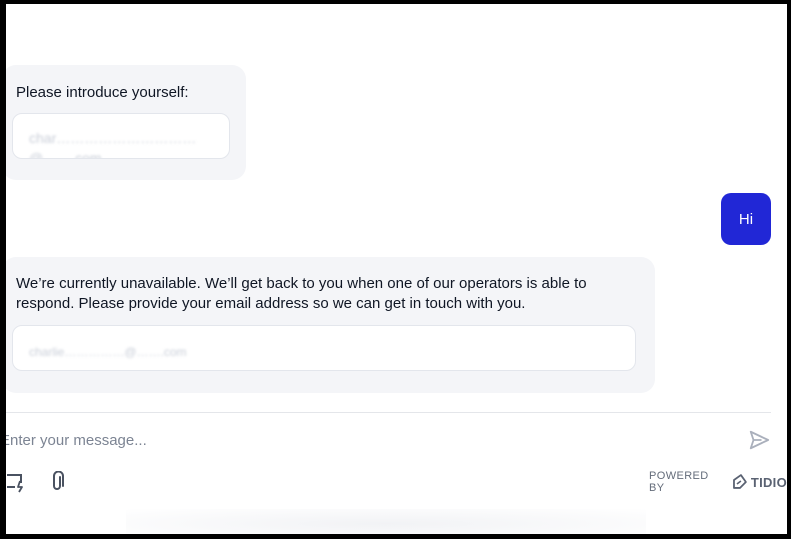 This screenshot has width=791, height=539. I want to click on name-email-field: char…………………………@…….com, so click(121, 136).